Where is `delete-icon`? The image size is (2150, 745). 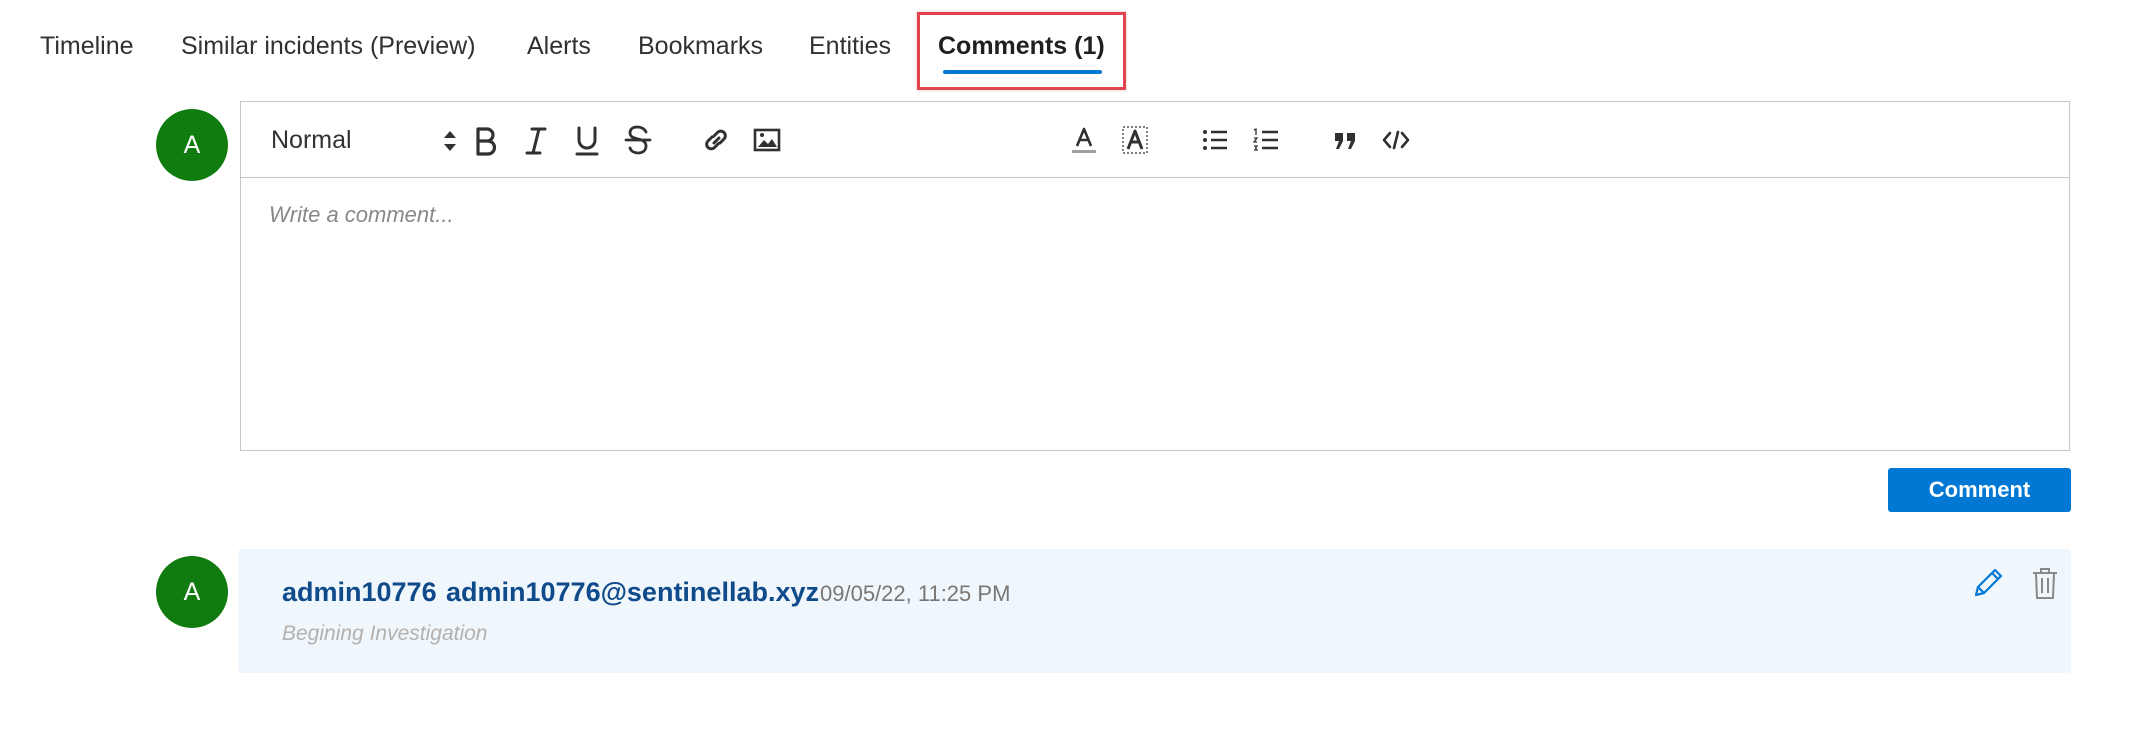 delete-icon is located at coordinates (2045, 583).